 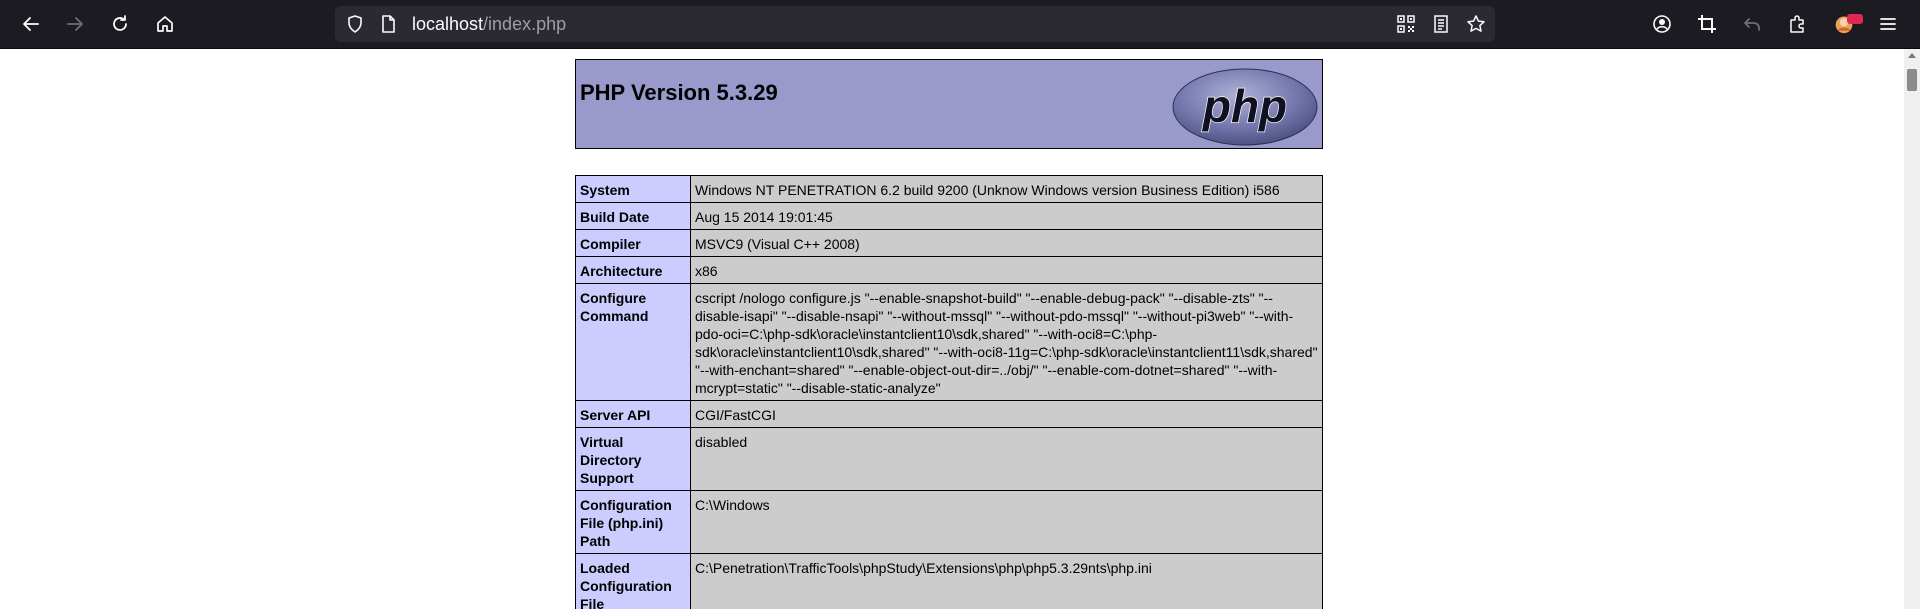 I want to click on url-bar: localhost/index.php, so click(x=915, y=24).